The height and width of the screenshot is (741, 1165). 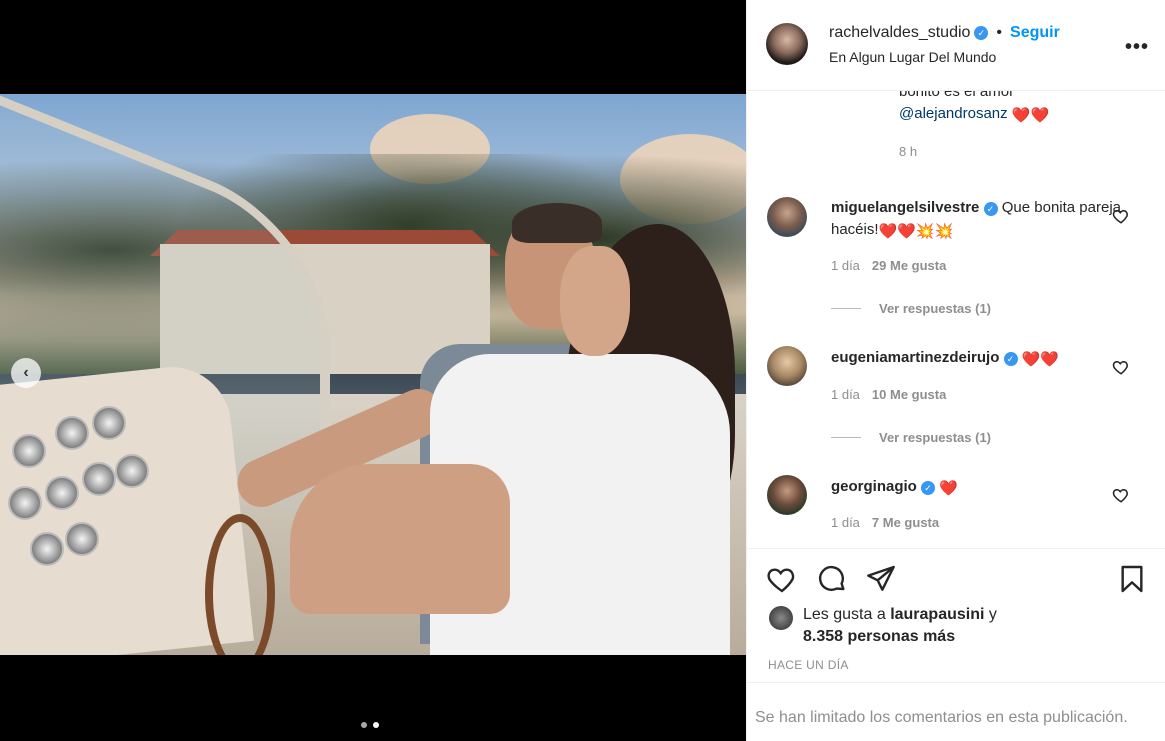 What do you see at coordinates (376, 725) in the screenshot?
I see `carousel-dot-active` at bounding box center [376, 725].